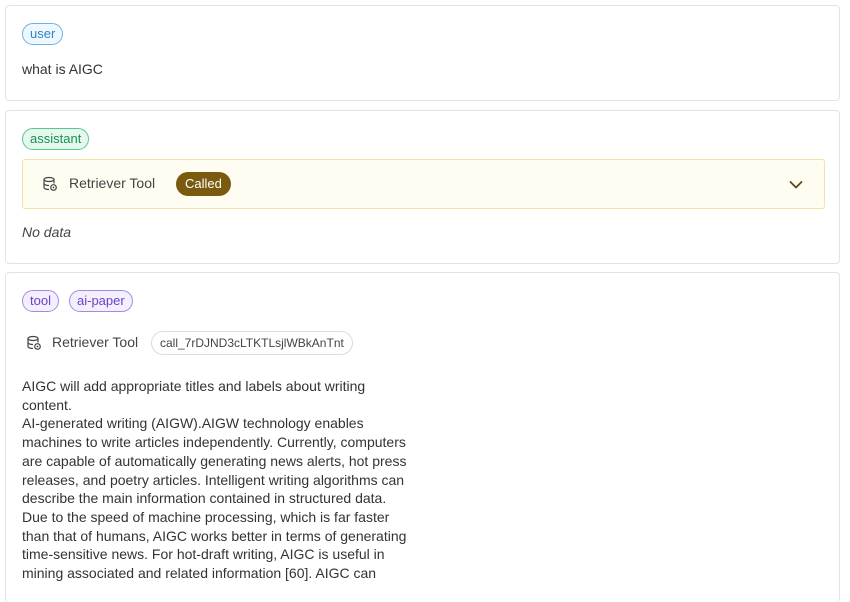 This screenshot has width=850, height=602. I want to click on tool-call-panel: Retriever Tool Called, so click(423, 184).